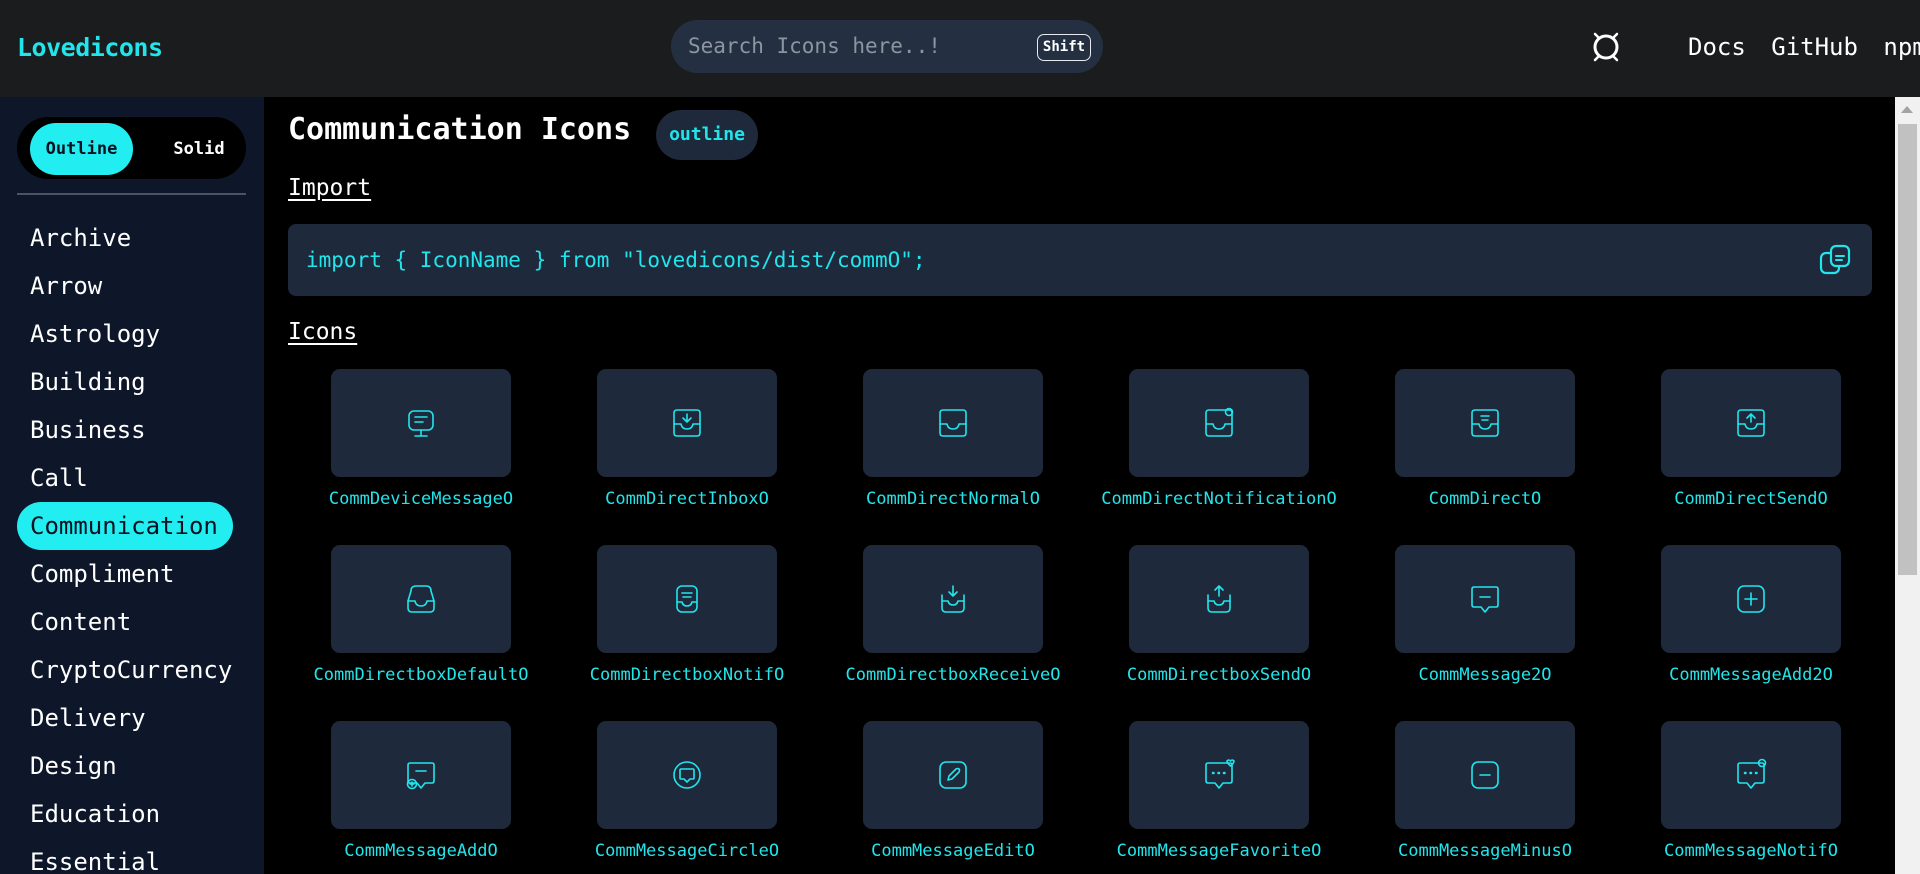 This screenshot has width=1920, height=874. What do you see at coordinates (1717, 47) in the screenshot?
I see `nav-link-docs: Docs` at bounding box center [1717, 47].